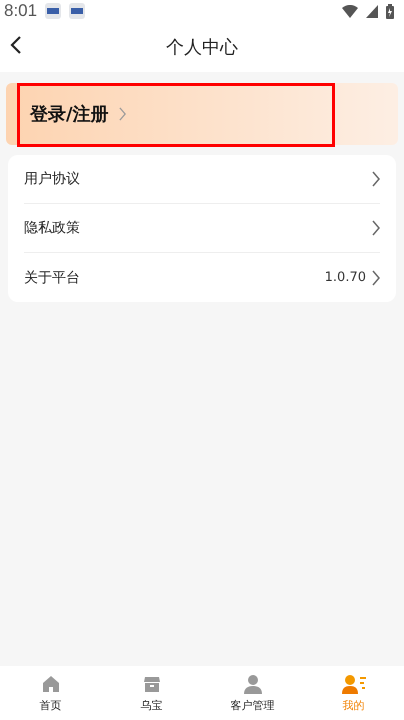 The width and height of the screenshot is (404, 720). I want to click on page-title: 个人中心, so click(202, 47).